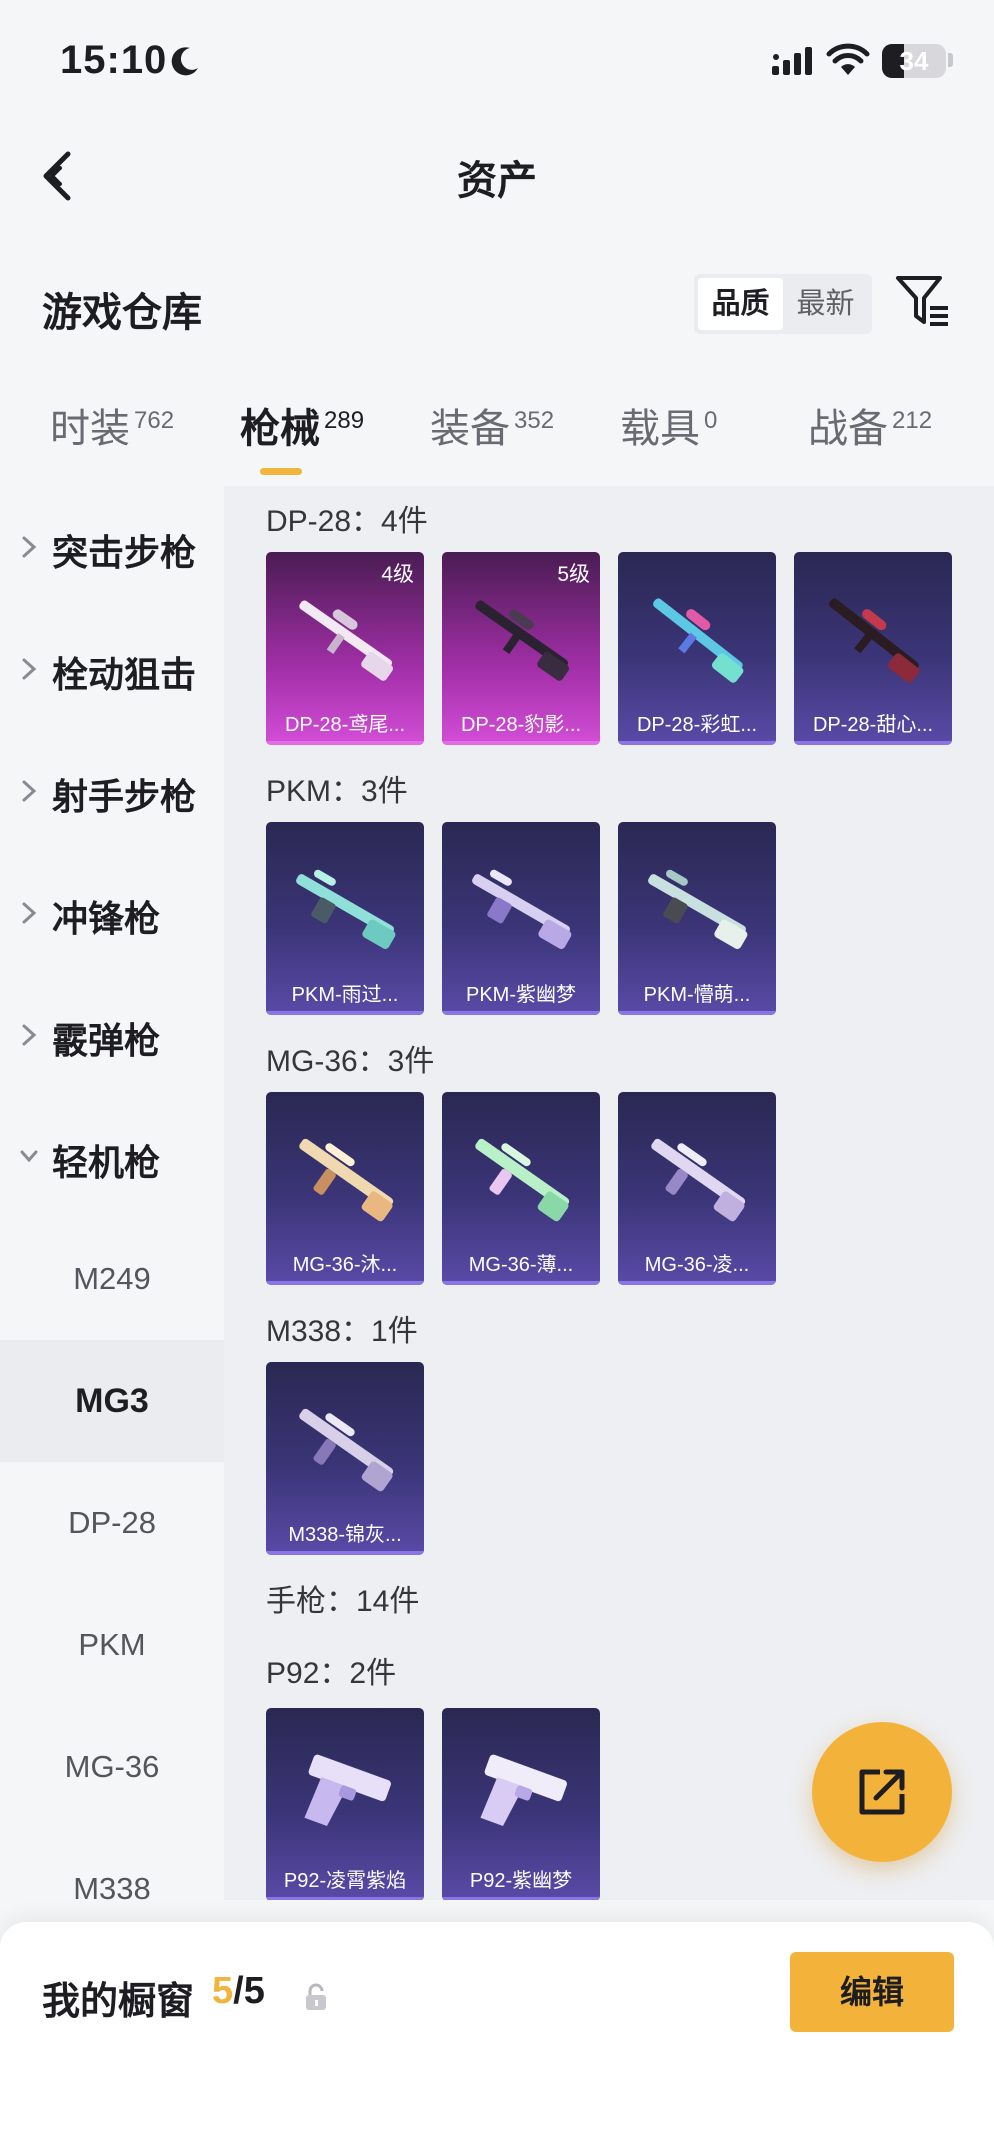 This screenshot has height=2152, width=994. Describe the element at coordinates (112, 547) in the screenshot. I see `sidebar-item-assault-rifle: 突击步枪` at that location.